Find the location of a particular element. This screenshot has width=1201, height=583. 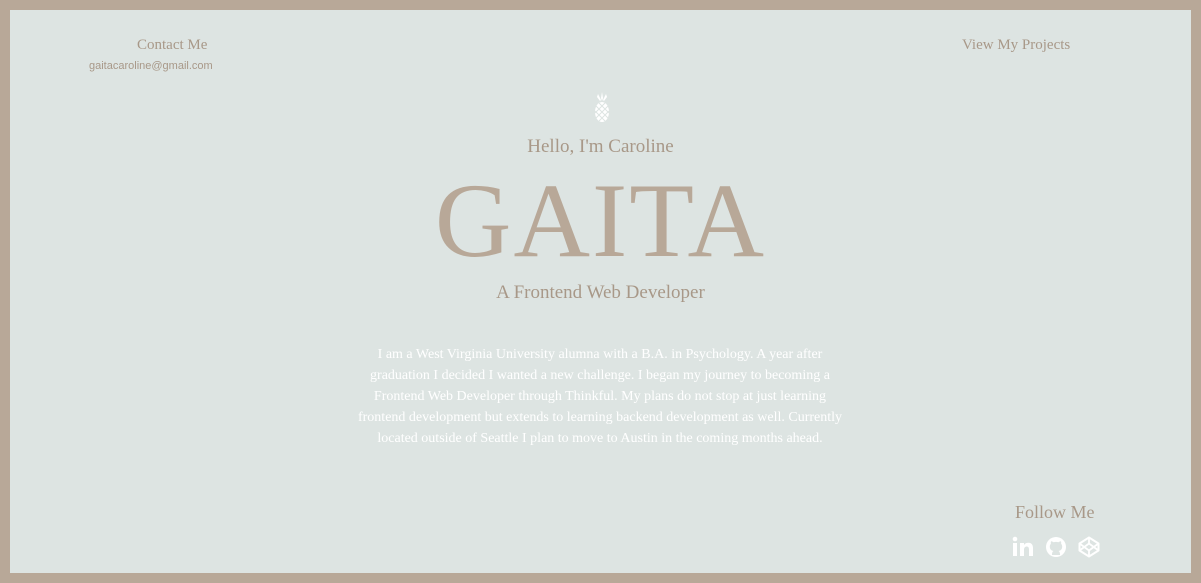

email-link: gaitacaroline@gmail.com is located at coordinates (151, 66).